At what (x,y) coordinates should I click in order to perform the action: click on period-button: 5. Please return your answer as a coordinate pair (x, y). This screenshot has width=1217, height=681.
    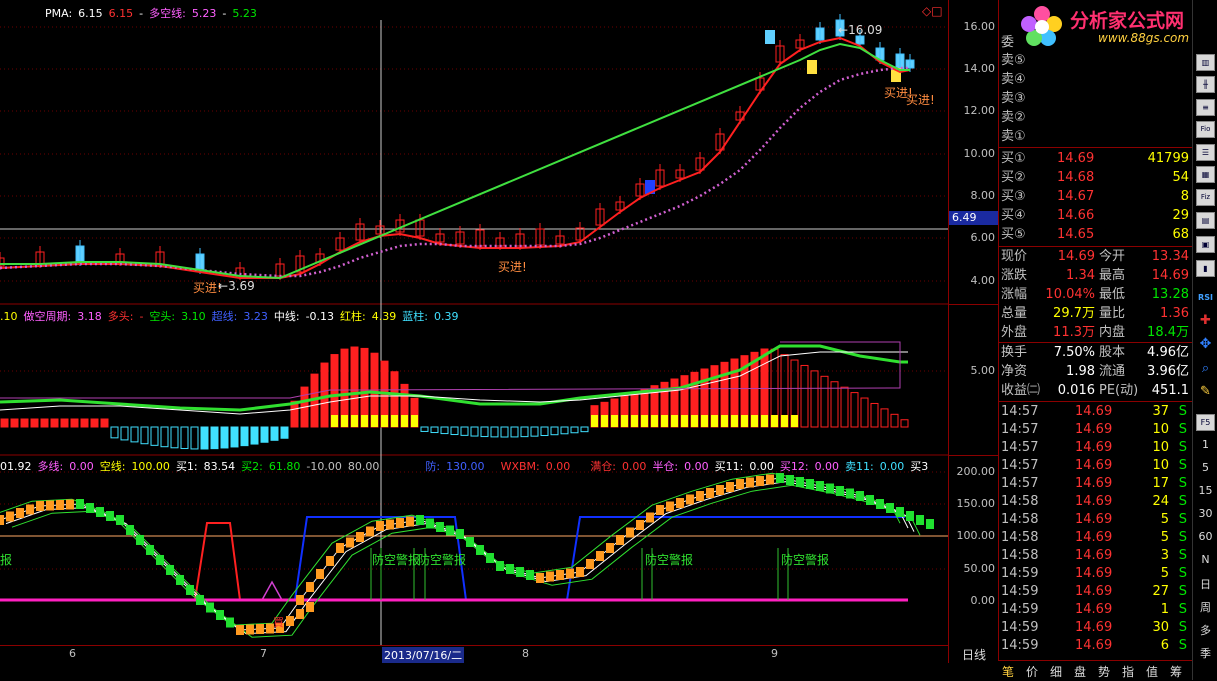
    Looking at the image, I should click on (1205, 467).